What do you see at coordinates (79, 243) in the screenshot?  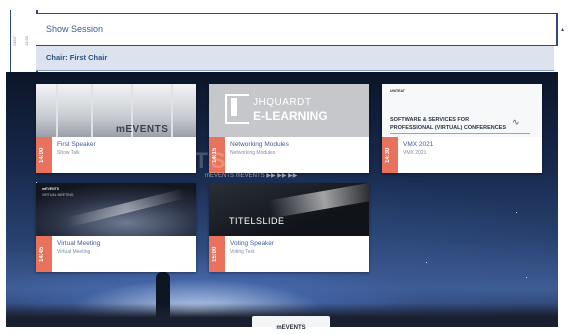 I see `talk-title: Virtual Meeting` at bounding box center [79, 243].